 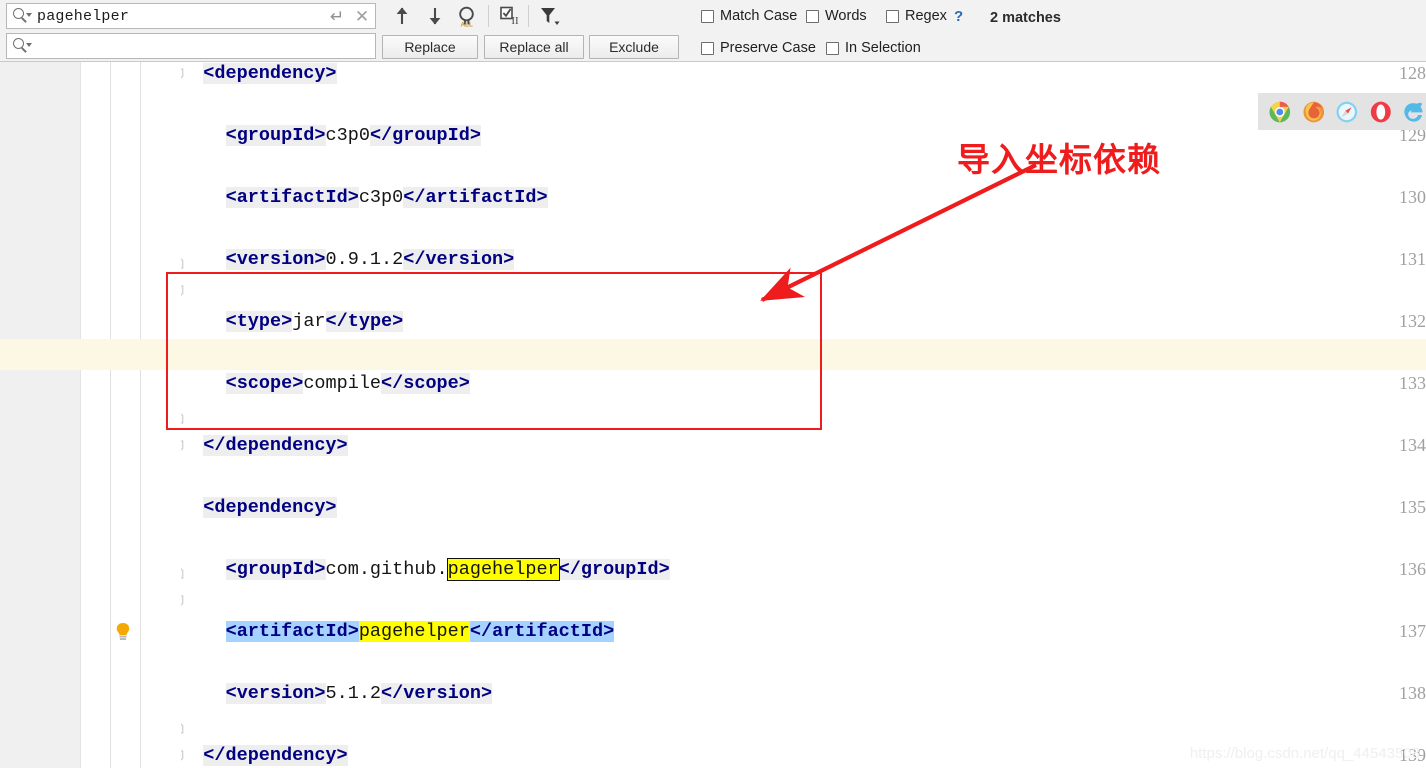 What do you see at coordinates (713, 118) in the screenshot?
I see `code-line-row: 129 <groupId>c3p0</groupId>` at bounding box center [713, 118].